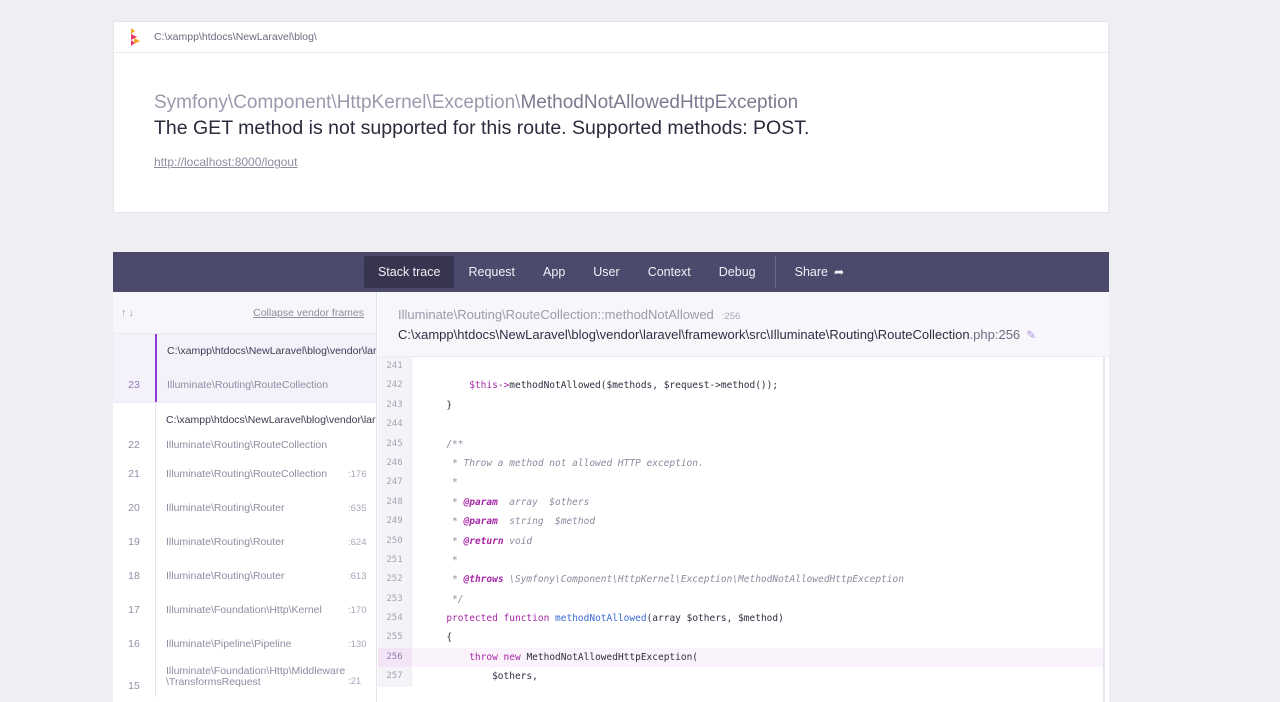 The width and height of the screenshot is (1280, 702). What do you see at coordinates (740, 425) in the screenshot?
I see `code-line: 244` at bounding box center [740, 425].